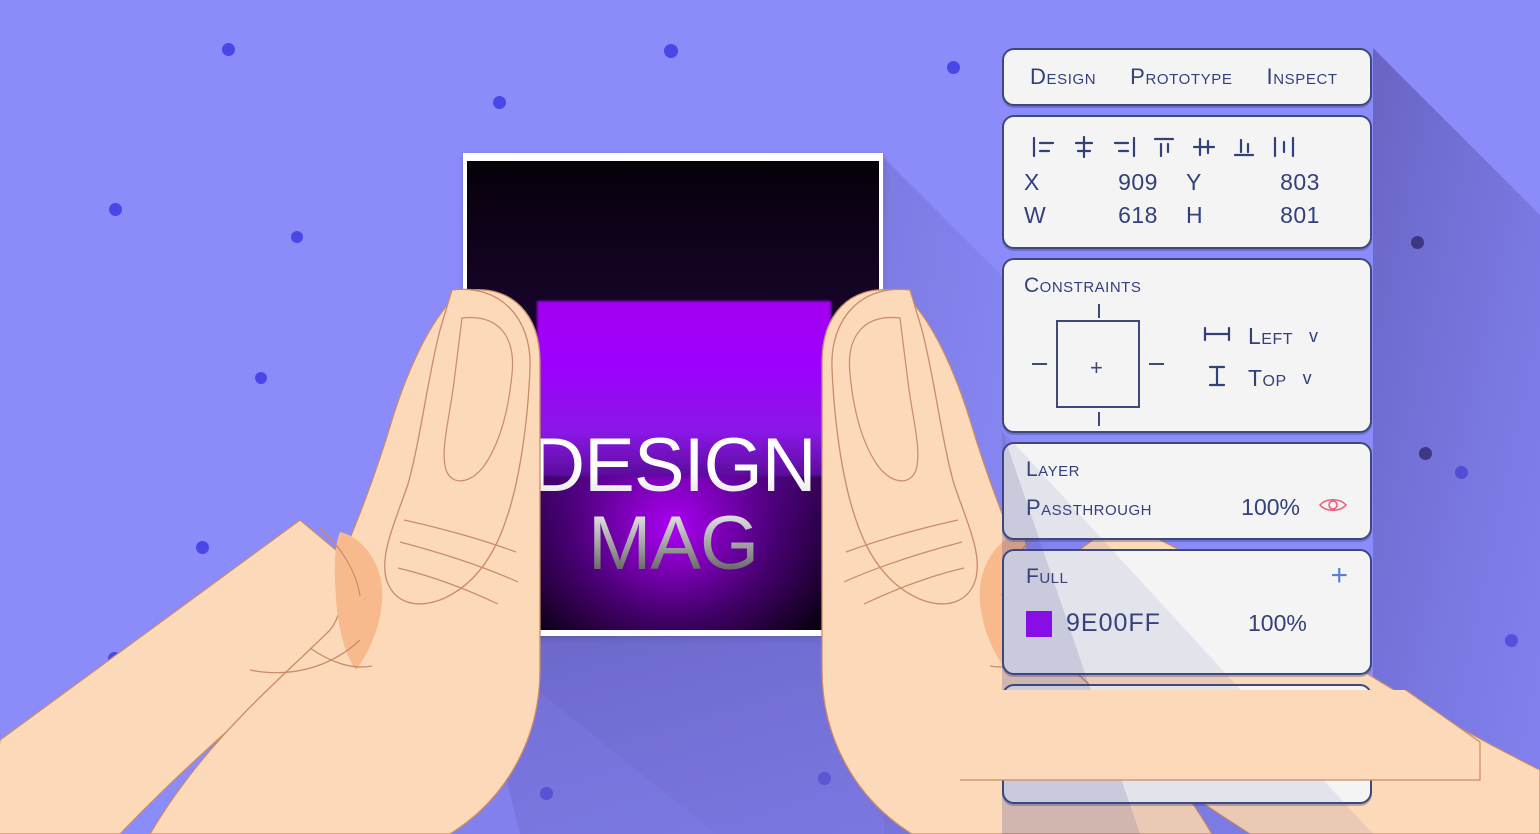 This screenshot has width=1540, height=834. I want to click on alignment-toolbar, so click(1187, 147).